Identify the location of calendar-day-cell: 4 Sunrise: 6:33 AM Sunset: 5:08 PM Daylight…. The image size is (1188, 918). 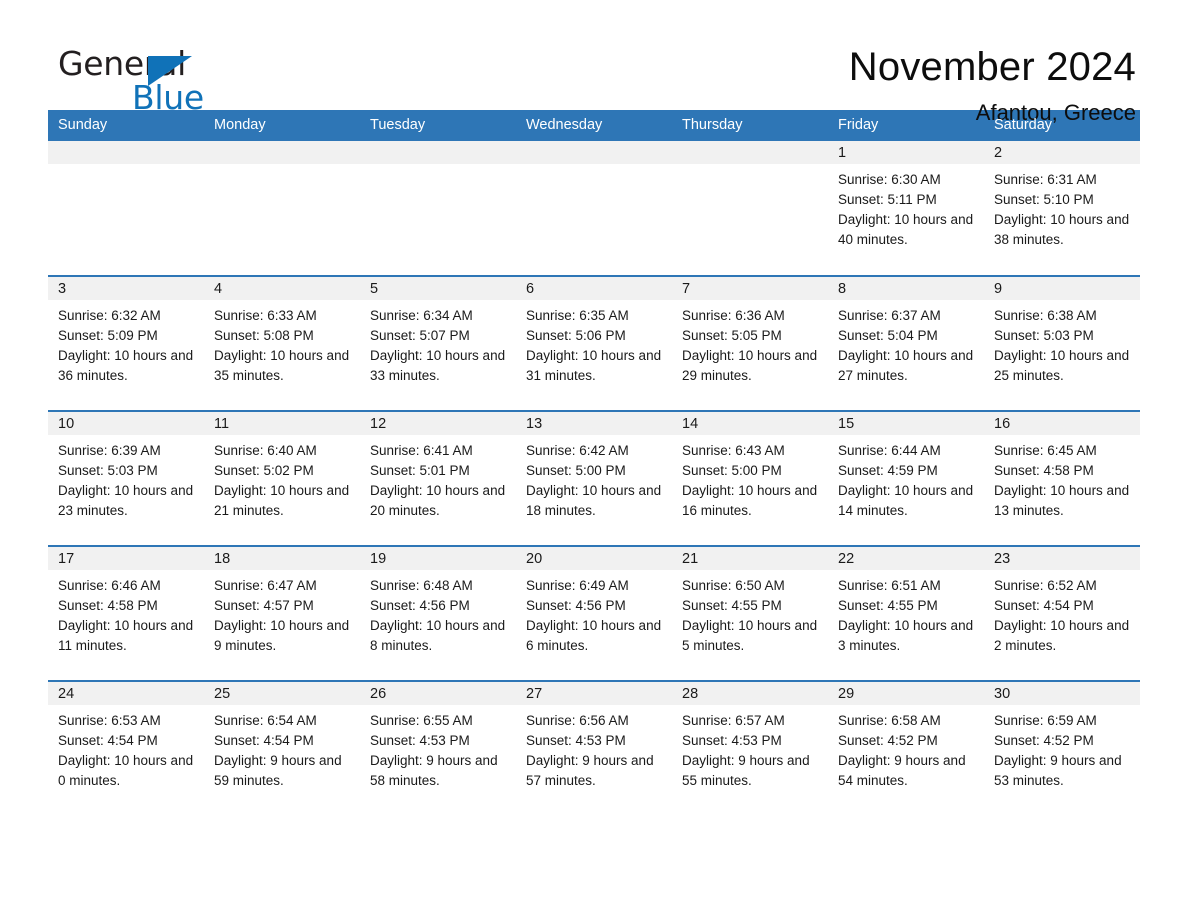
(282, 343).